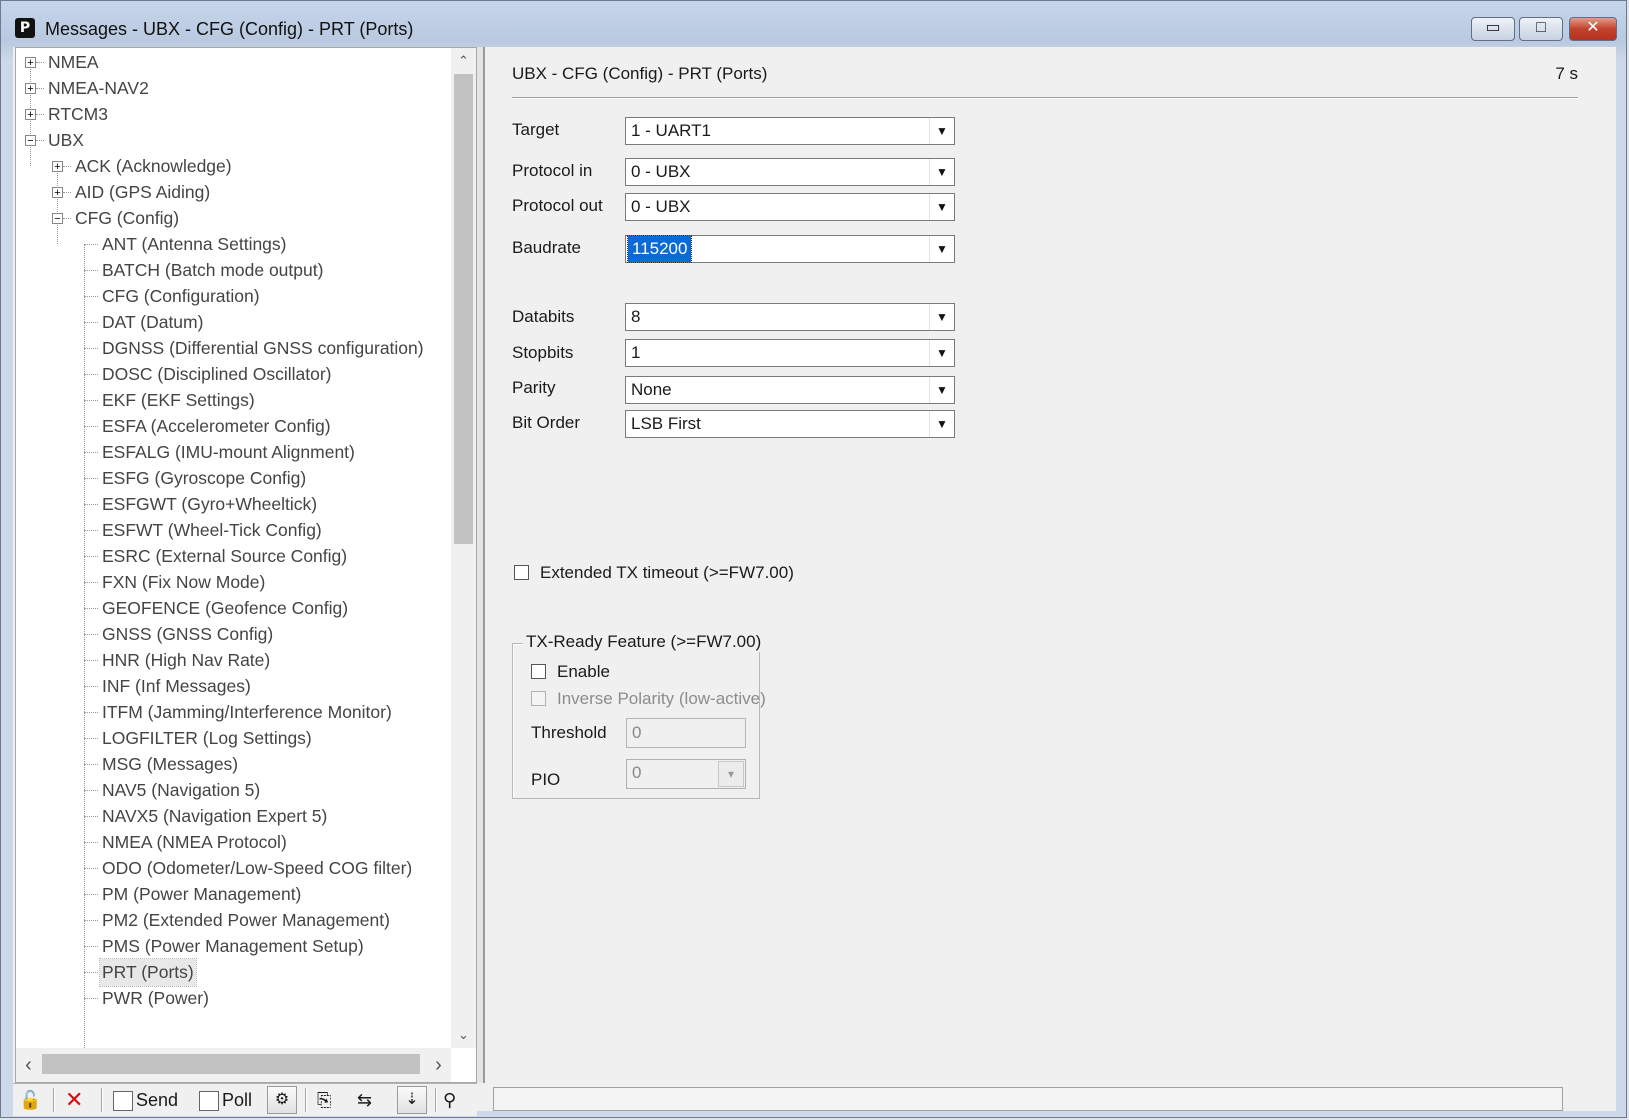 The height and width of the screenshot is (1120, 1629). Describe the element at coordinates (216, 426) in the screenshot. I see `tree-item-label: ESFA (Accelerometer Config)` at that location.